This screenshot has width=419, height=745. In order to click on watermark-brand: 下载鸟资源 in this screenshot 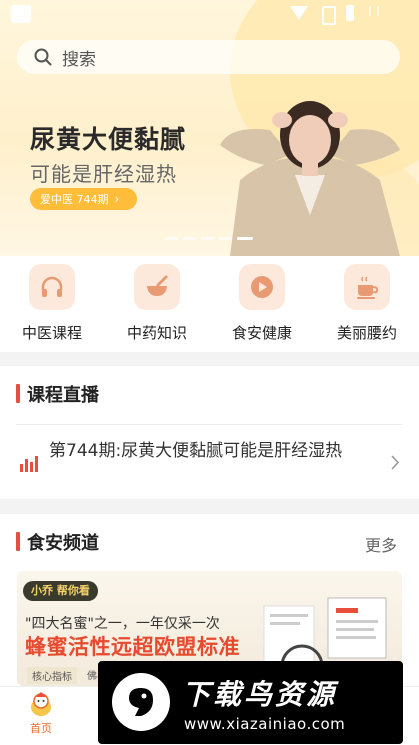, I will do `click(260, 694)`.